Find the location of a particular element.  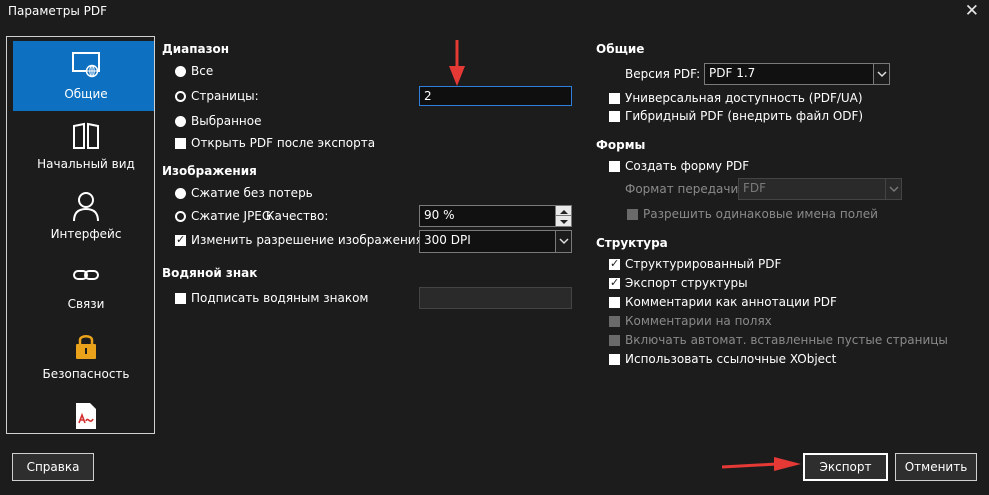

sidebar-item-digital-signatures: Ц is located at coordinates (83, 412).